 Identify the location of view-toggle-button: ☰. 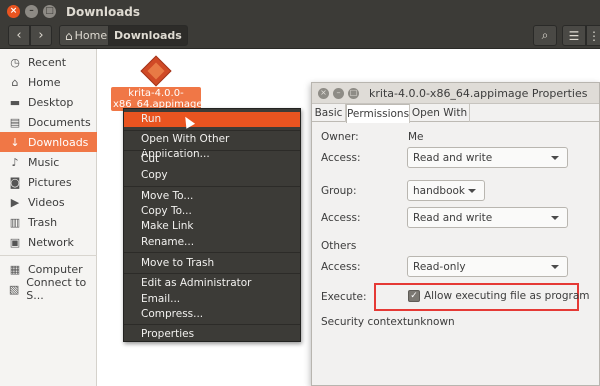
(574, 35).